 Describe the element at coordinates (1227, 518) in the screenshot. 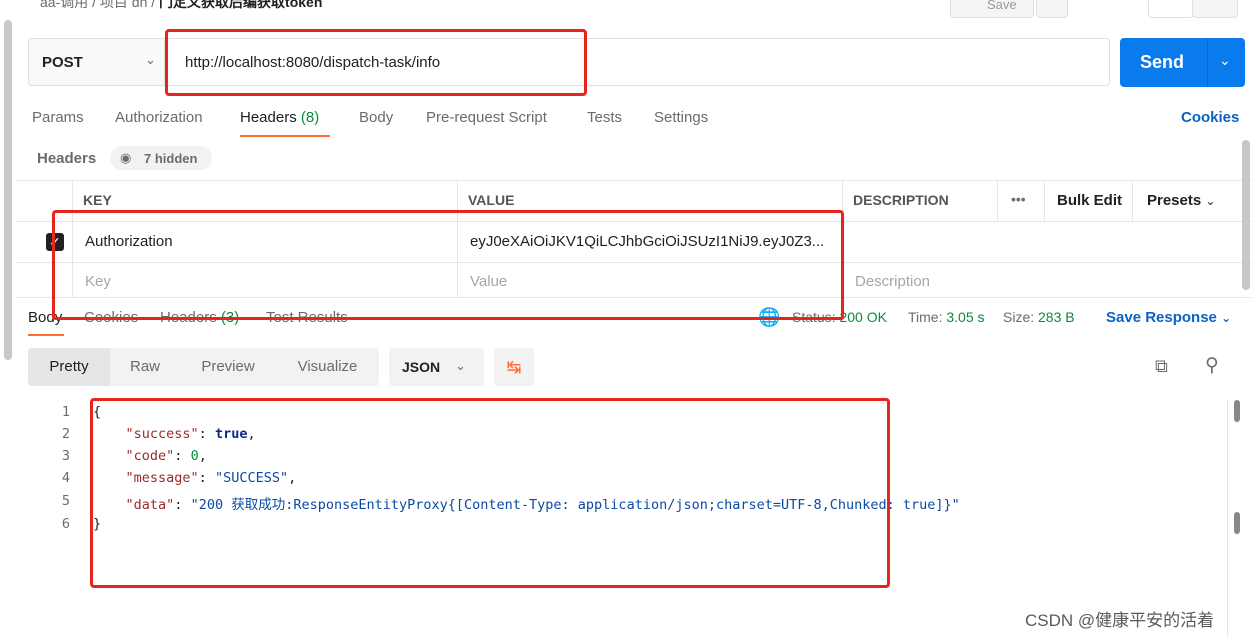

I see `editor-divider` at that location.